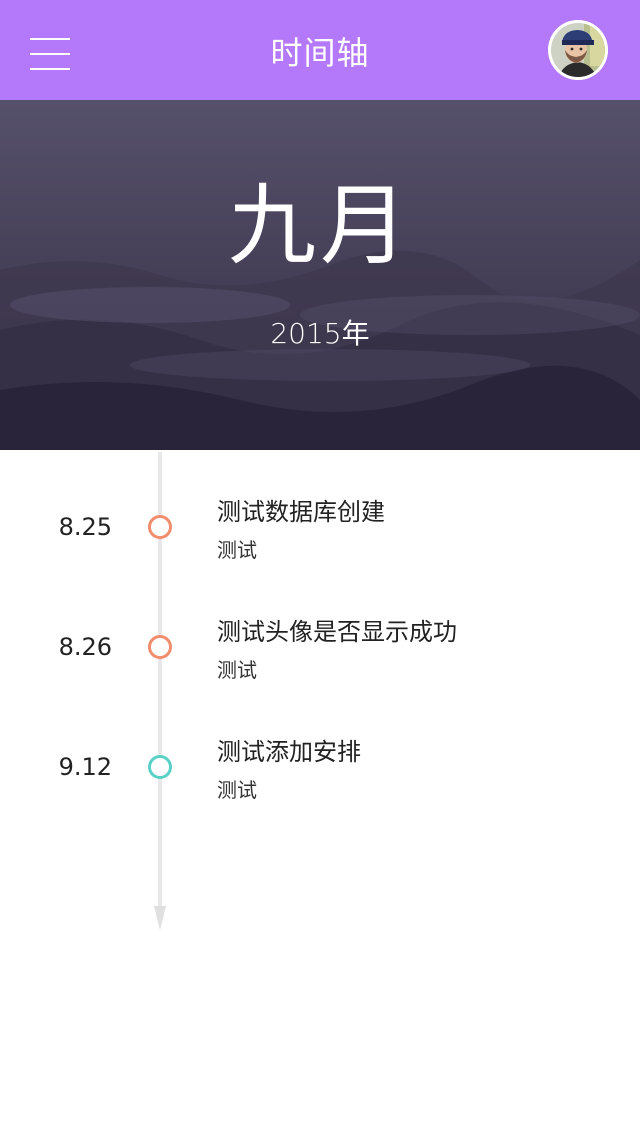  Describe the element at coordinates (50, 69) in the screenshot. I see `menu-line-bottom` at that location.